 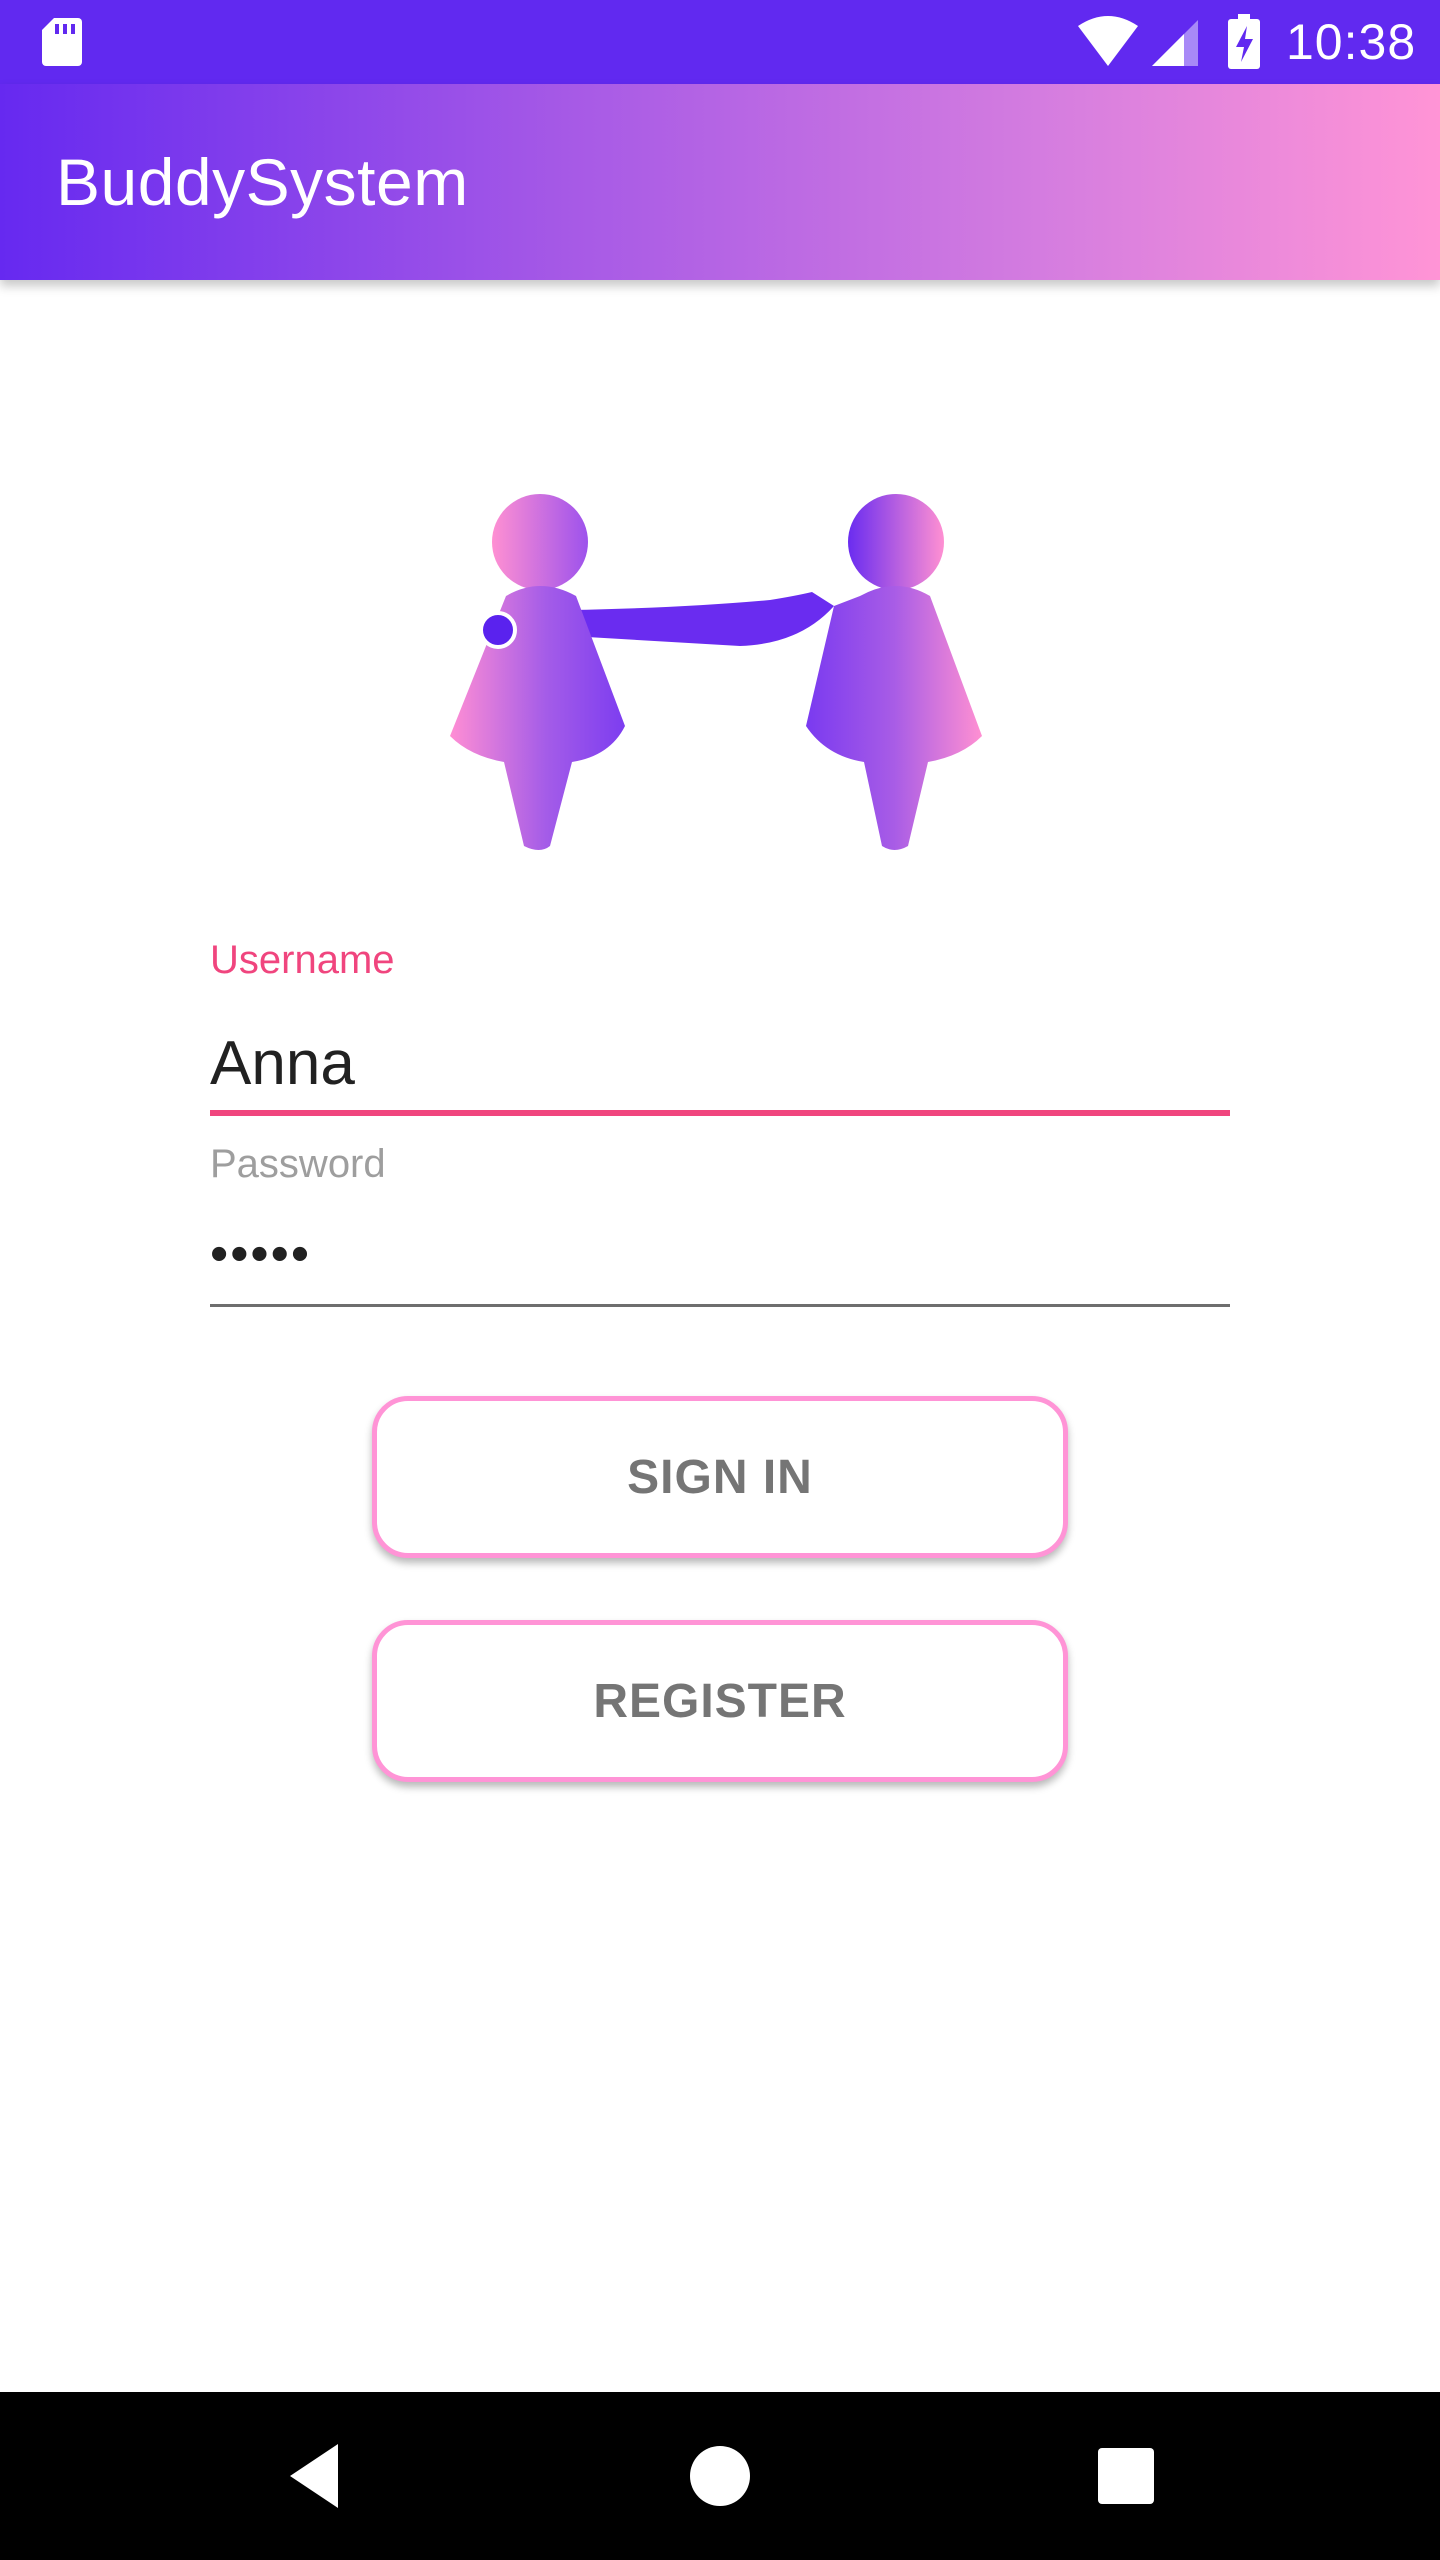 I want to click on password-underline, so click(x=720, y=1305).